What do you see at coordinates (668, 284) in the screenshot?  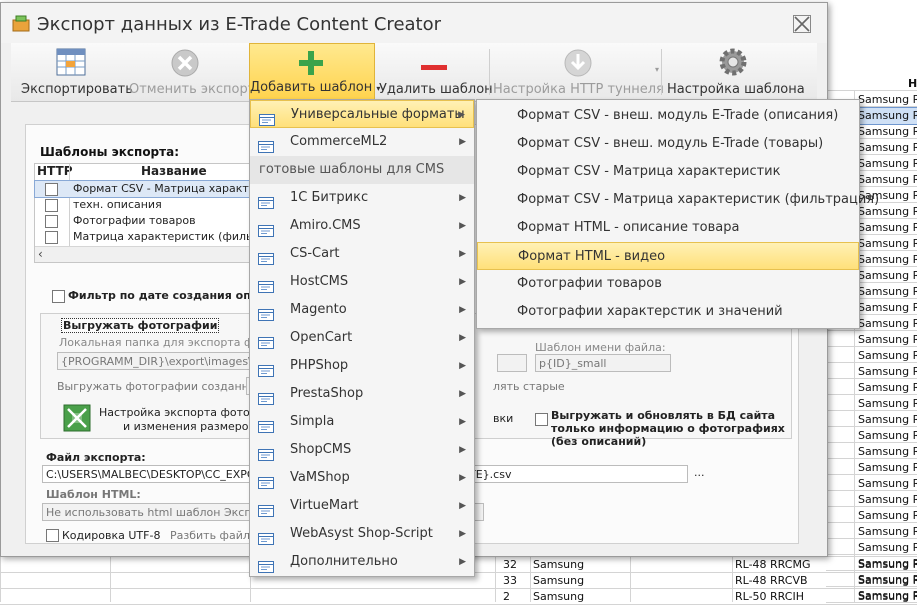 I see `submenu-item: Фотографии товаров` at bounding box center [668, 284].